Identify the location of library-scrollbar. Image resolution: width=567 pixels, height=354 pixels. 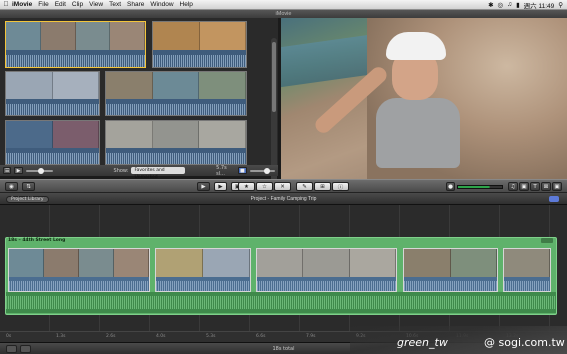
(274, 111).